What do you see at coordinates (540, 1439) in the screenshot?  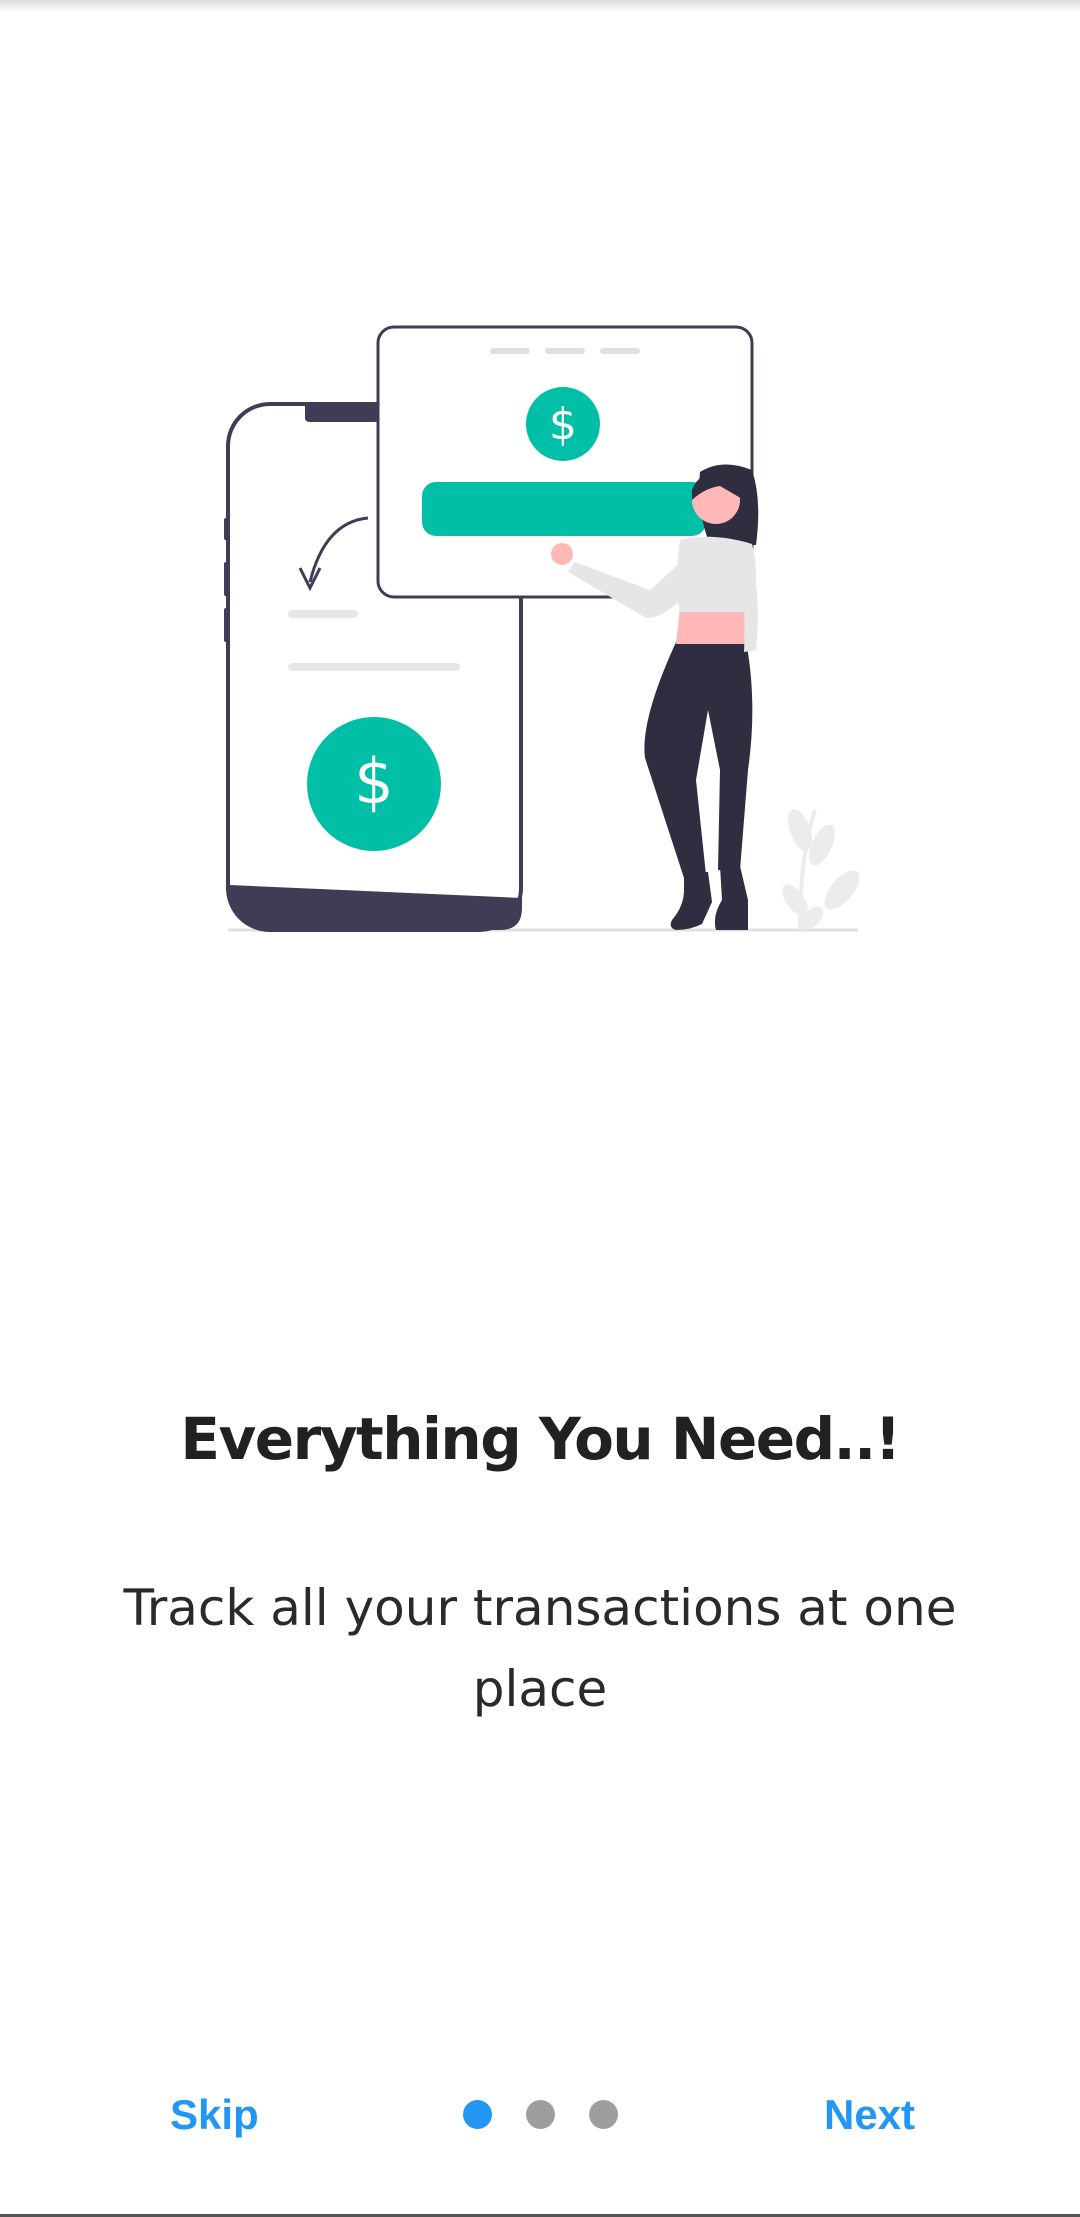 I see `page-title: Everything You Need..!` at bounding box center [540, 1439].